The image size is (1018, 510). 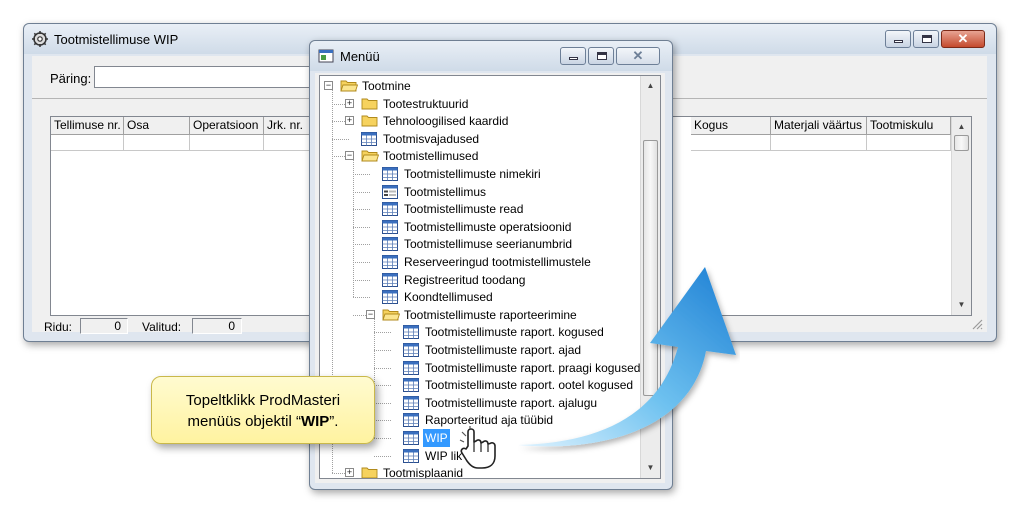 What do you see at coordinates (87, 126) in the screenshot?
I see `column-header-order-nr: Tellimuse nr.` at bounding box center [87, 126].